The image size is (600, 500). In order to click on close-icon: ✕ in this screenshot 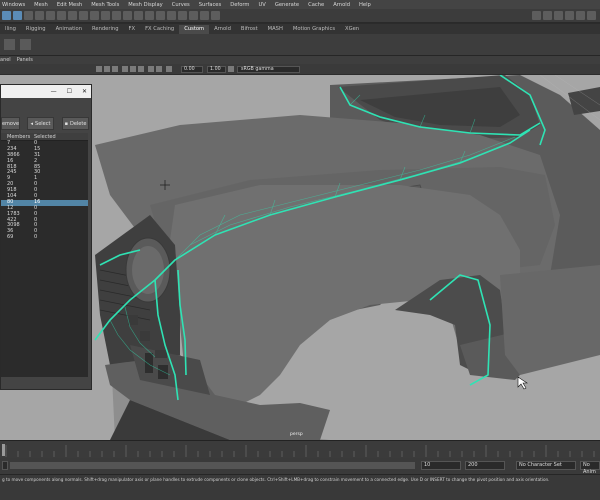, I will do `click(84, 91)`.